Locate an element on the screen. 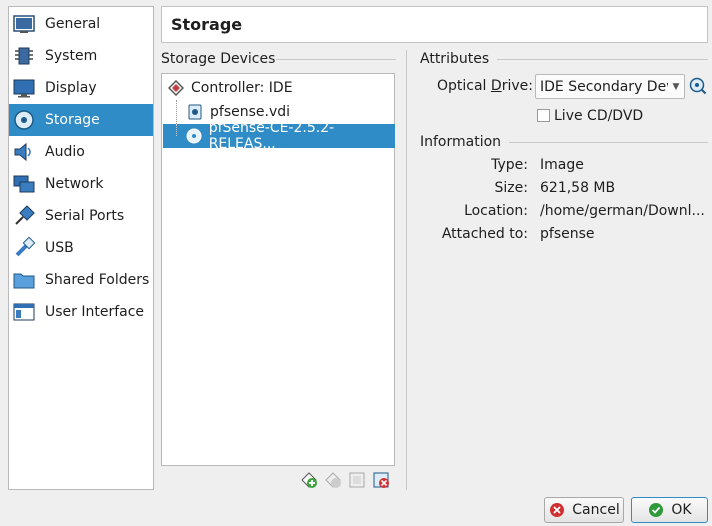 The width and height of the screenshot is (712, 526). nav-item-network: Network is located at coordinates (81, 184).